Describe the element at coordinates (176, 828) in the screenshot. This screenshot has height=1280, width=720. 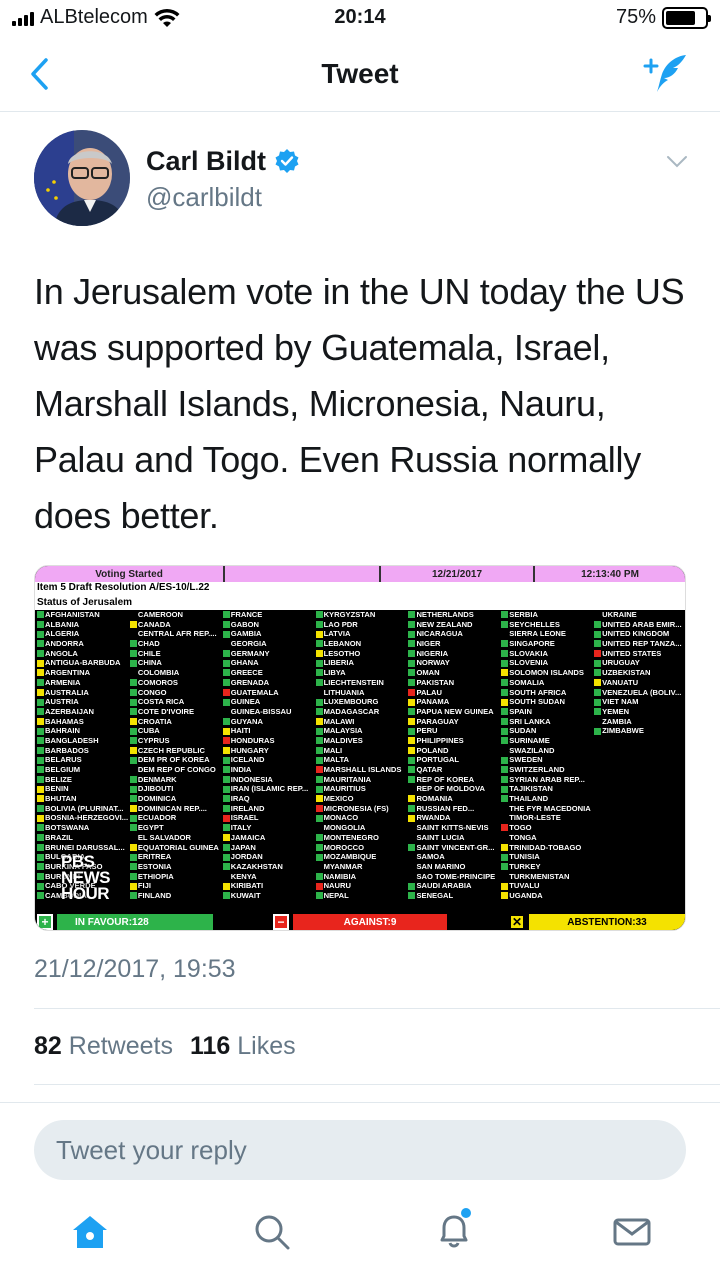
I see `board-country-row: EGYPT` at that location.